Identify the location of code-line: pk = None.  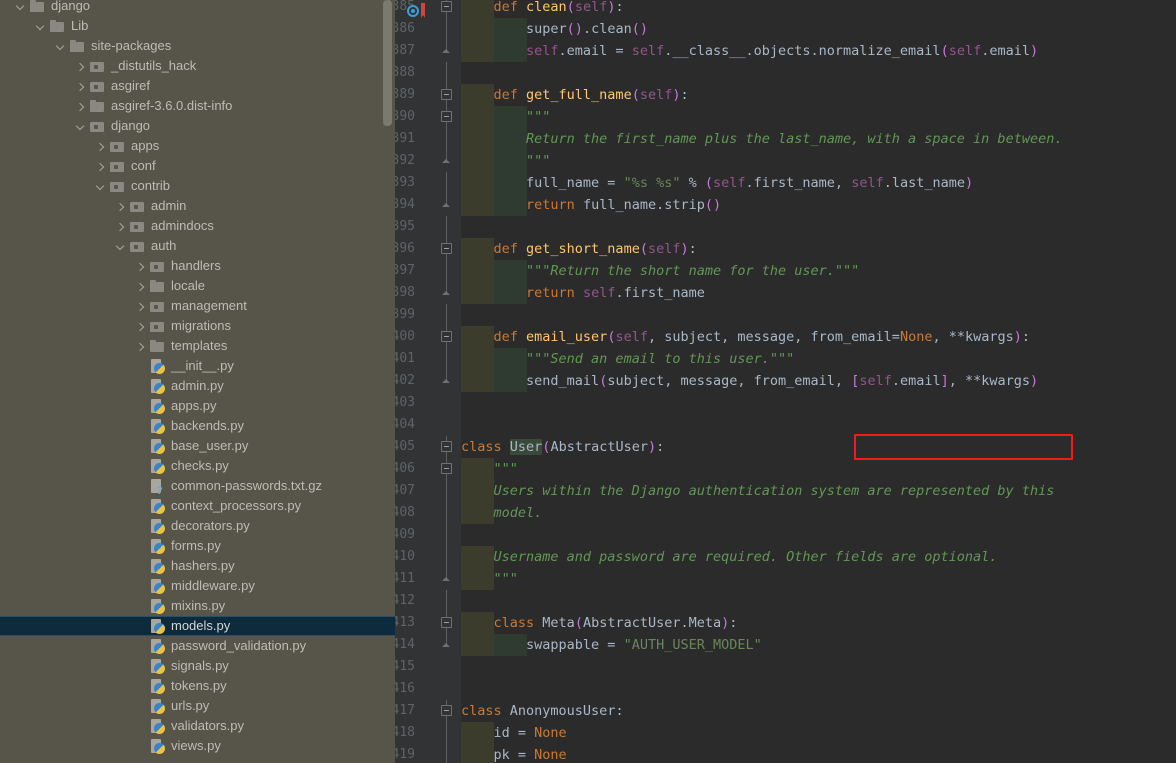
(818, 753).